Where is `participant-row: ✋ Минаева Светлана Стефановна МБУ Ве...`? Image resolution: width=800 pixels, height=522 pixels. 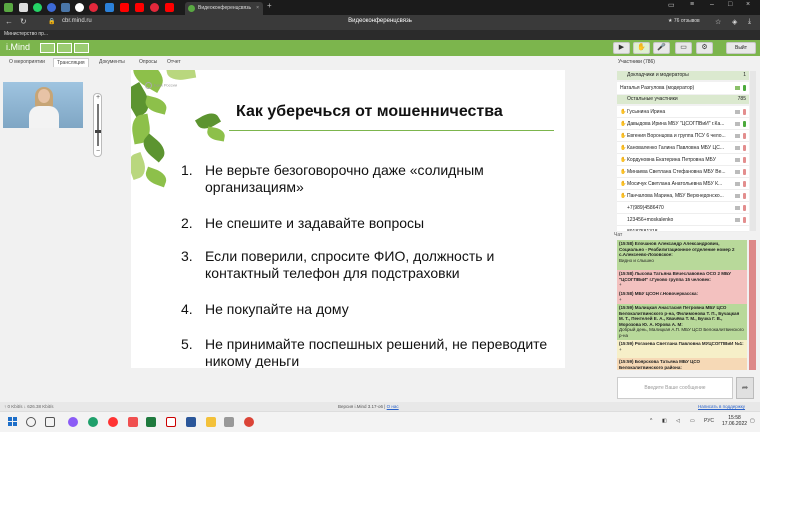 participant-row: ✋ Минаева Светлана Стефановна МБУ Ве... is located at coordinates (683, 172).